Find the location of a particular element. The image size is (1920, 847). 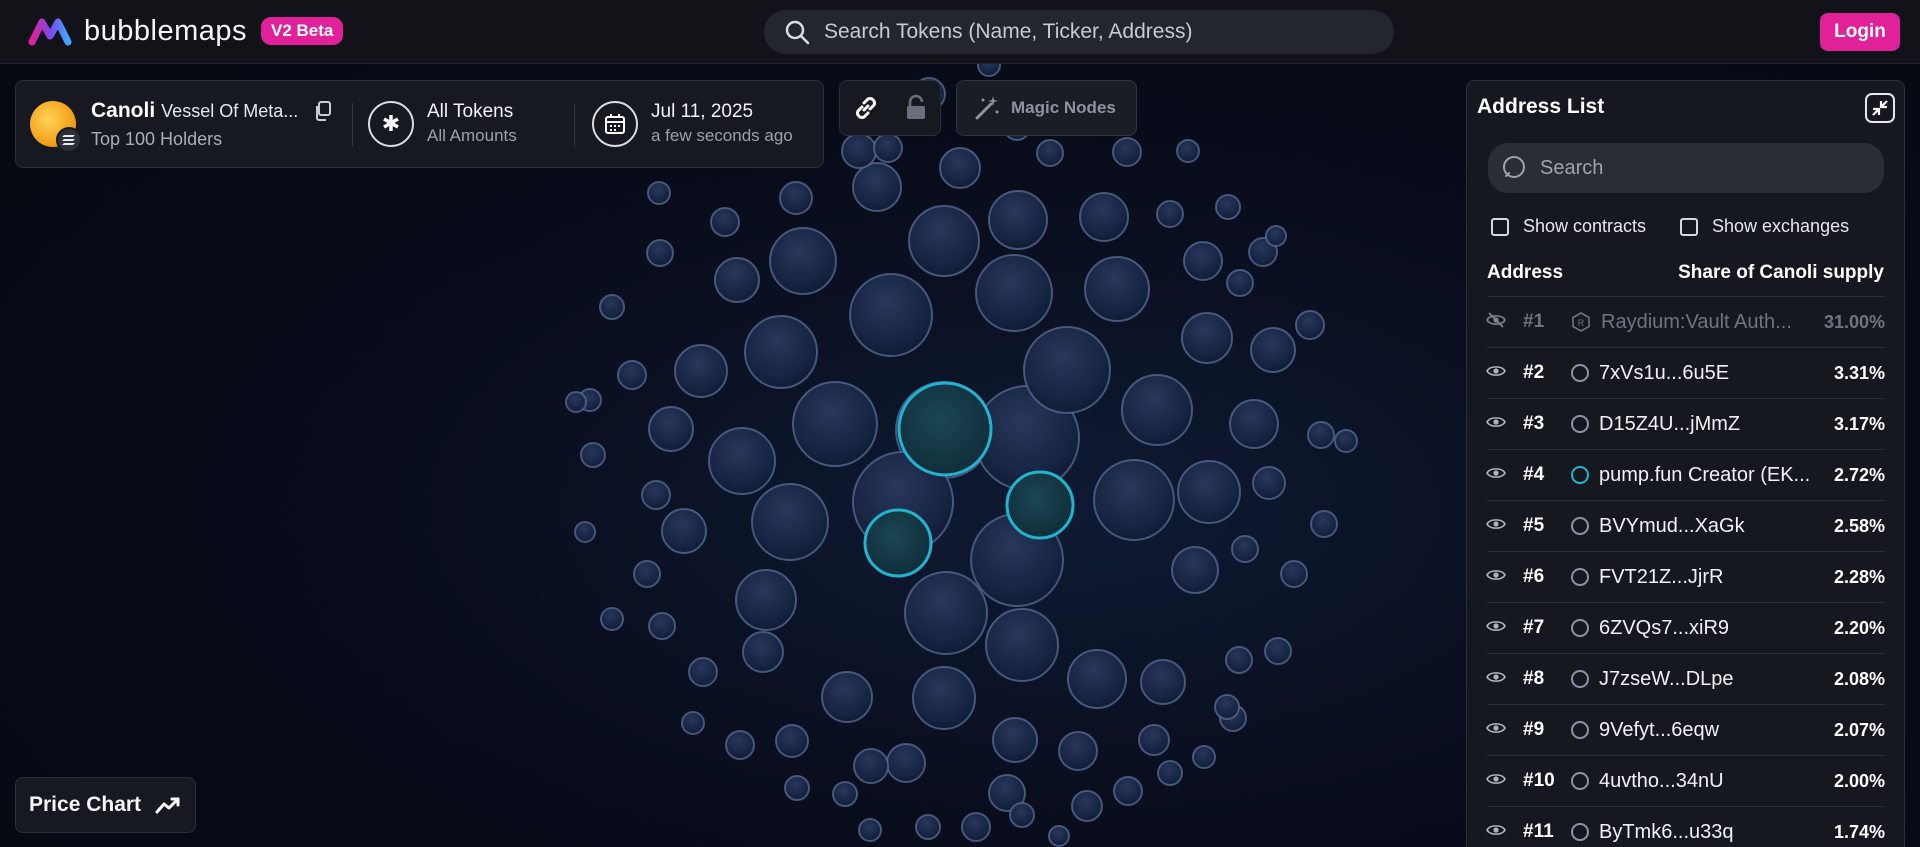

show-exchanges-toggle: Show exchanges is located at coordinates (1764, 226).